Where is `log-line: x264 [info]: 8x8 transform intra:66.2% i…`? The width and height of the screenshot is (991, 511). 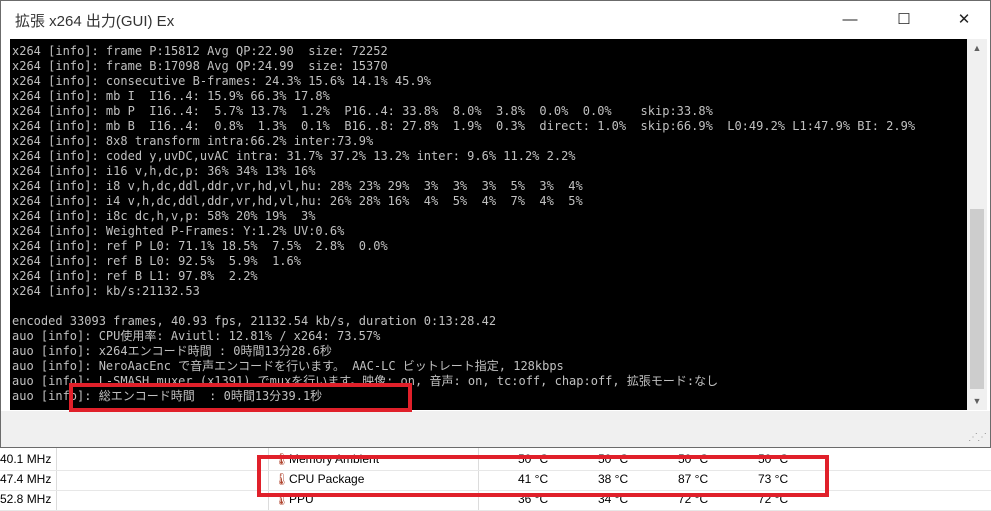 log-line: x264 [info]: 8x8 transform intra:66.2% i… is located at coordinates (193, 141).